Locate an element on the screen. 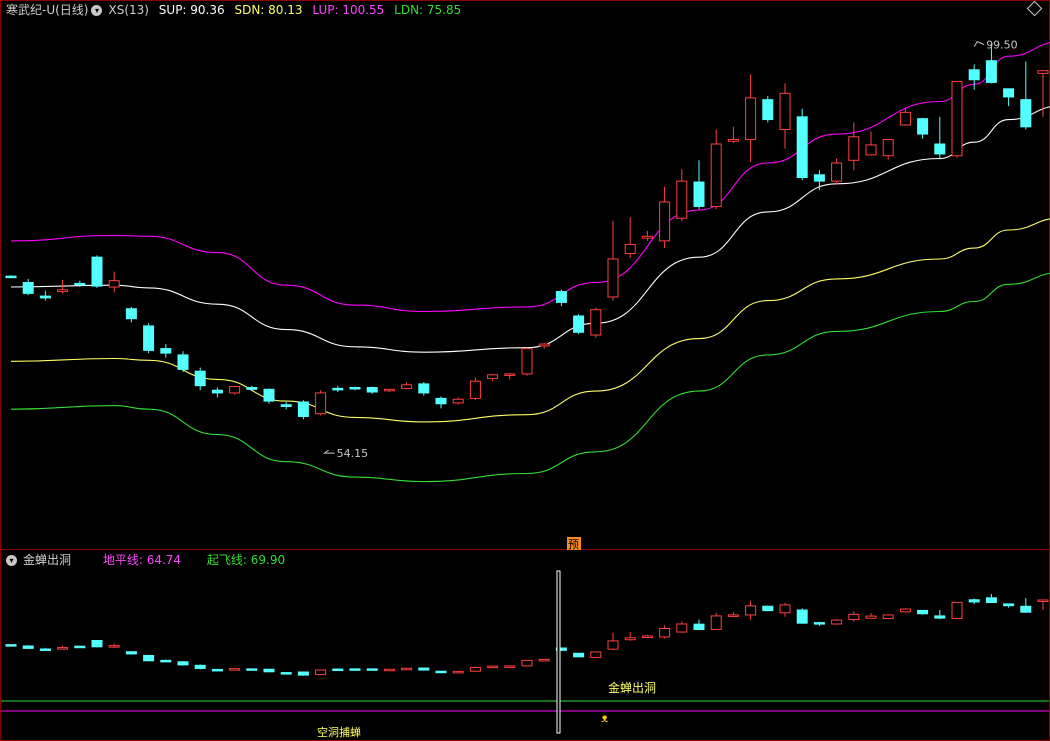  high-label: 99.50 is located at coordinates (1002, 45).